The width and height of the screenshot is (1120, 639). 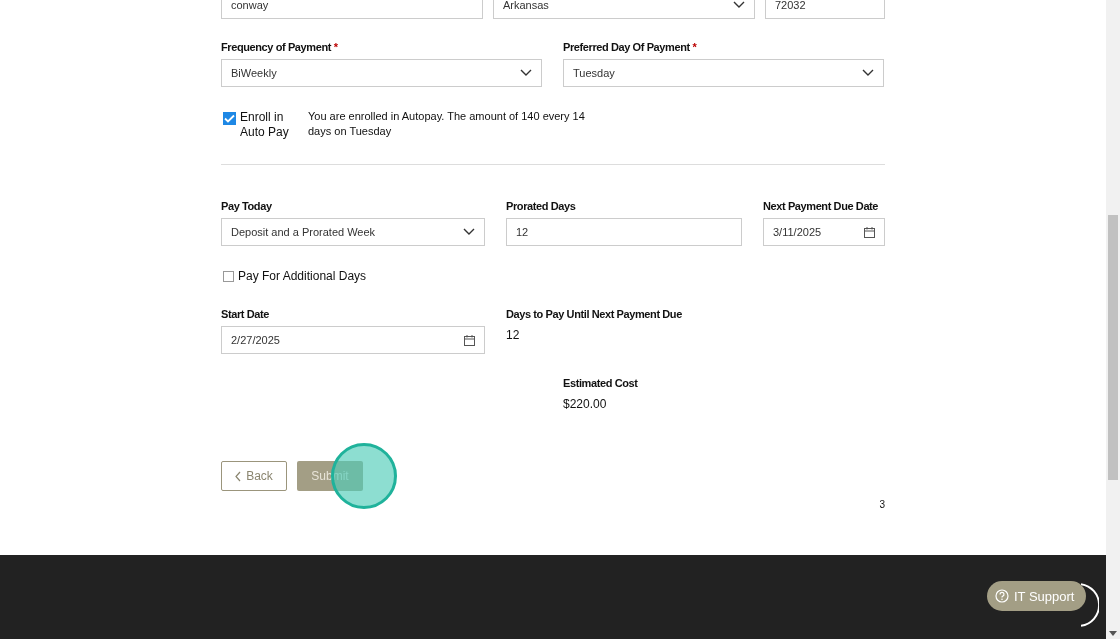 I want to click on dropdown: Arkansas, so click(x=624, y=9).